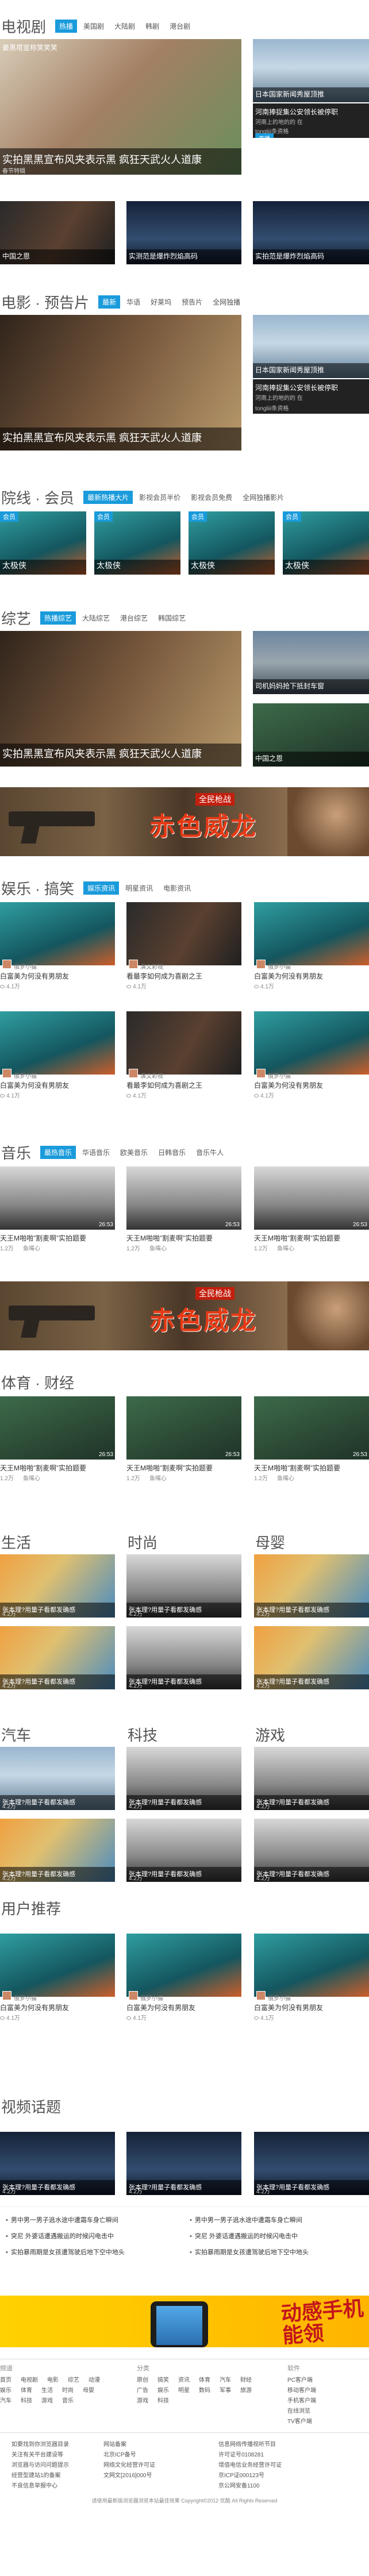 The image size is (369, 2576). Describe the element at coordinates (101, 888) in the screenshot. I see `tab-ent-news: 娱乐资讯` at that location.